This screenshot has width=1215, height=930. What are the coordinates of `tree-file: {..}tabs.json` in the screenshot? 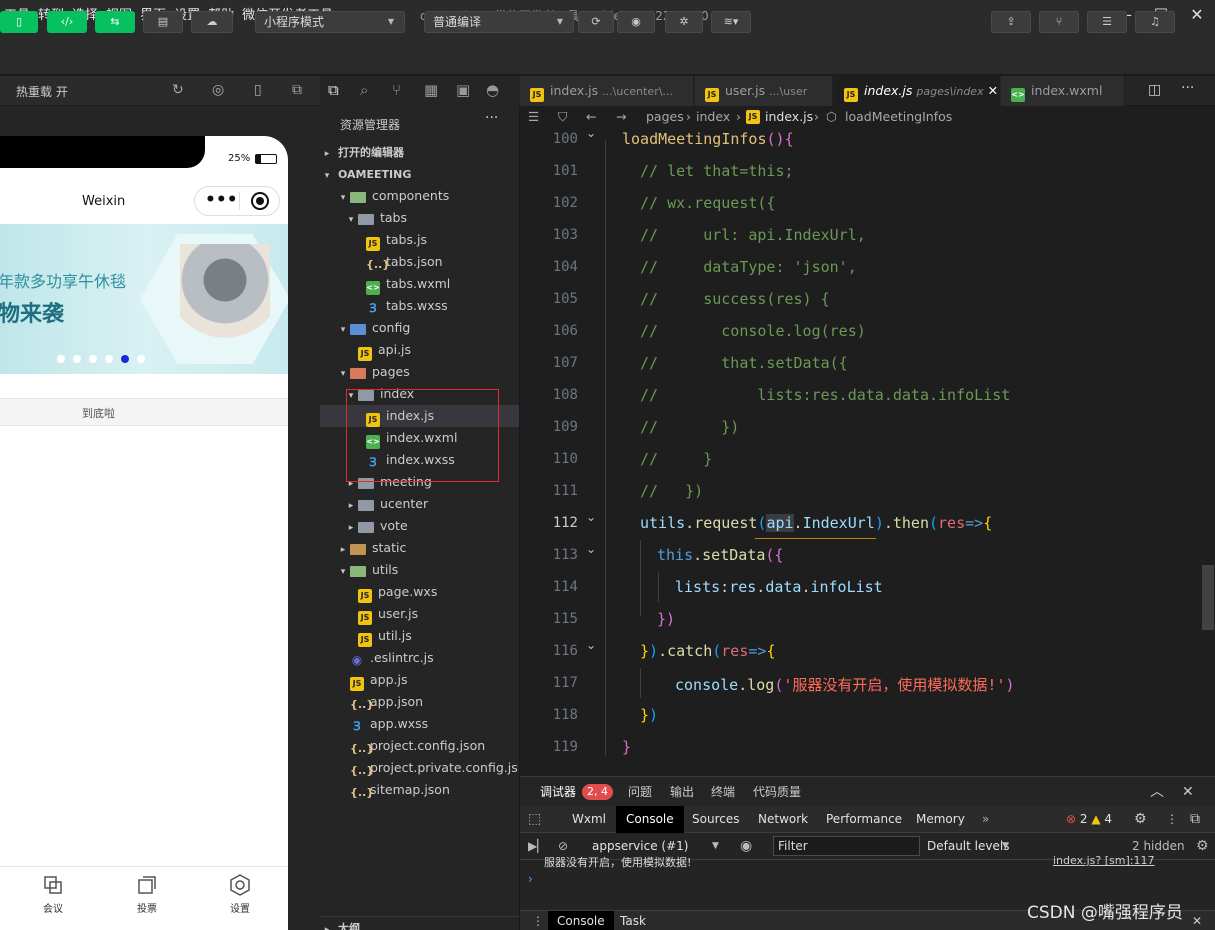 It's located at (419, 262).